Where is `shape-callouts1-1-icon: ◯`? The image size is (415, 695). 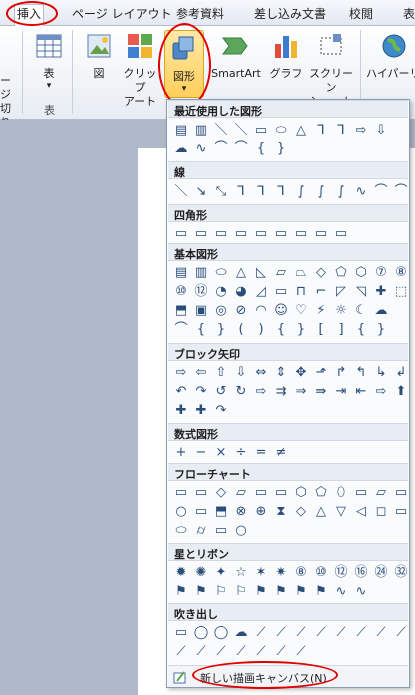
shape-callouts1-1-icon: ◯ is located at coordinates (201, 632).